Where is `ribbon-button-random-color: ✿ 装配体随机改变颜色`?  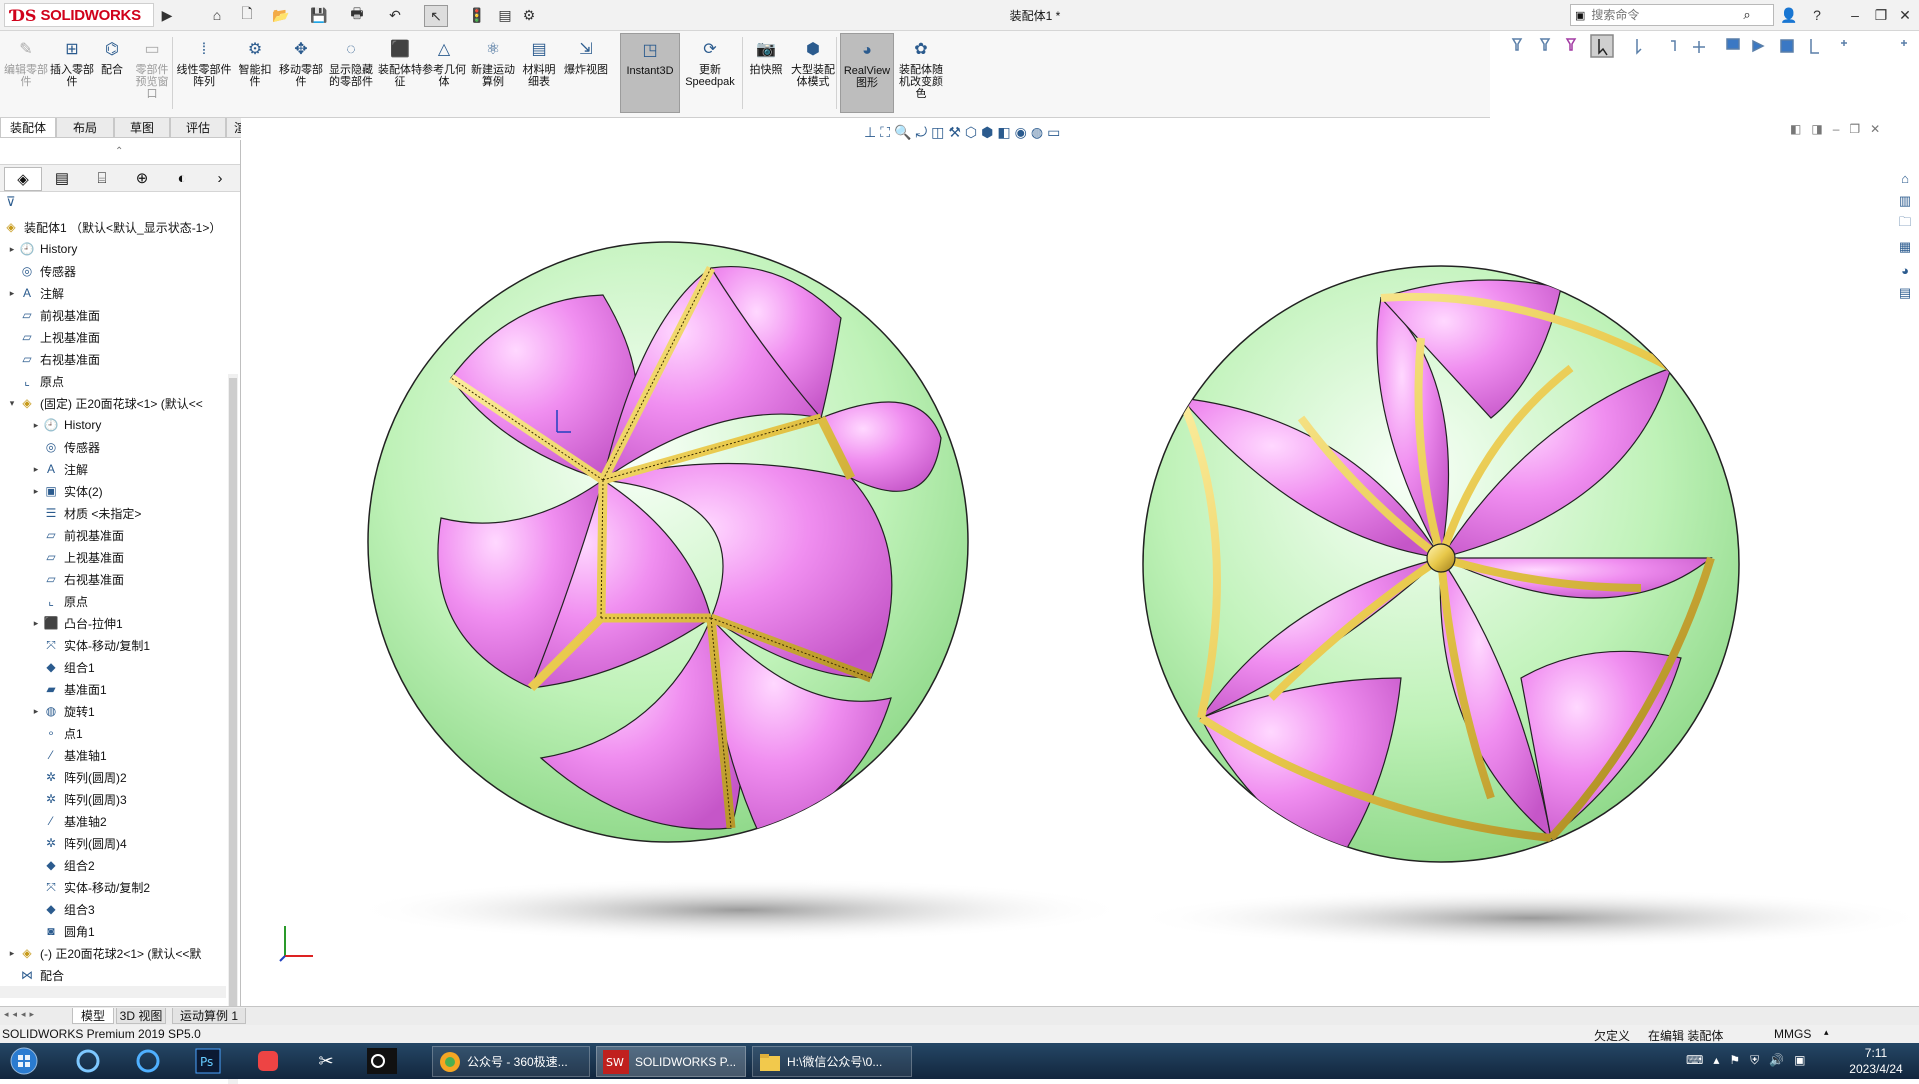
ribbon-button-random-color: ✿ 装配体随机改变颜色 is located at coordinates (921, 73).